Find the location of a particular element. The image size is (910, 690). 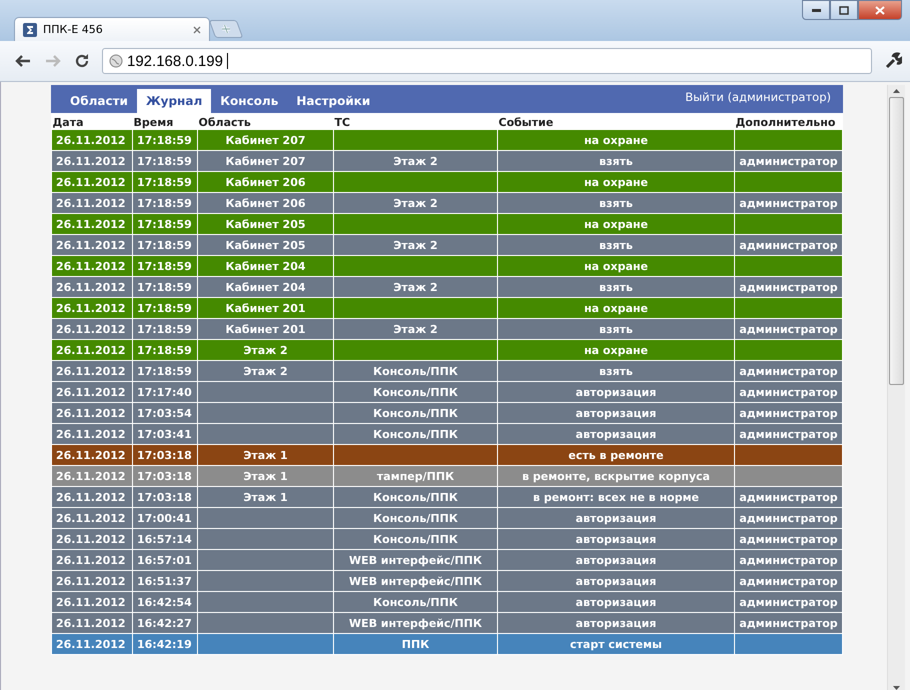

nav-tab: Настройки is located at coordinates (333, 101).